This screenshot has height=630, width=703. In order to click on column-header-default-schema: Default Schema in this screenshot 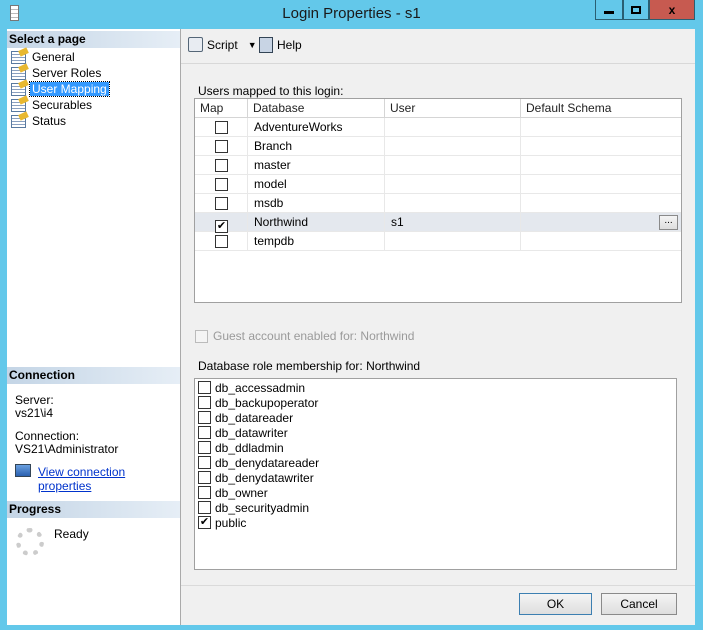, I will do `click(601, 108)`.